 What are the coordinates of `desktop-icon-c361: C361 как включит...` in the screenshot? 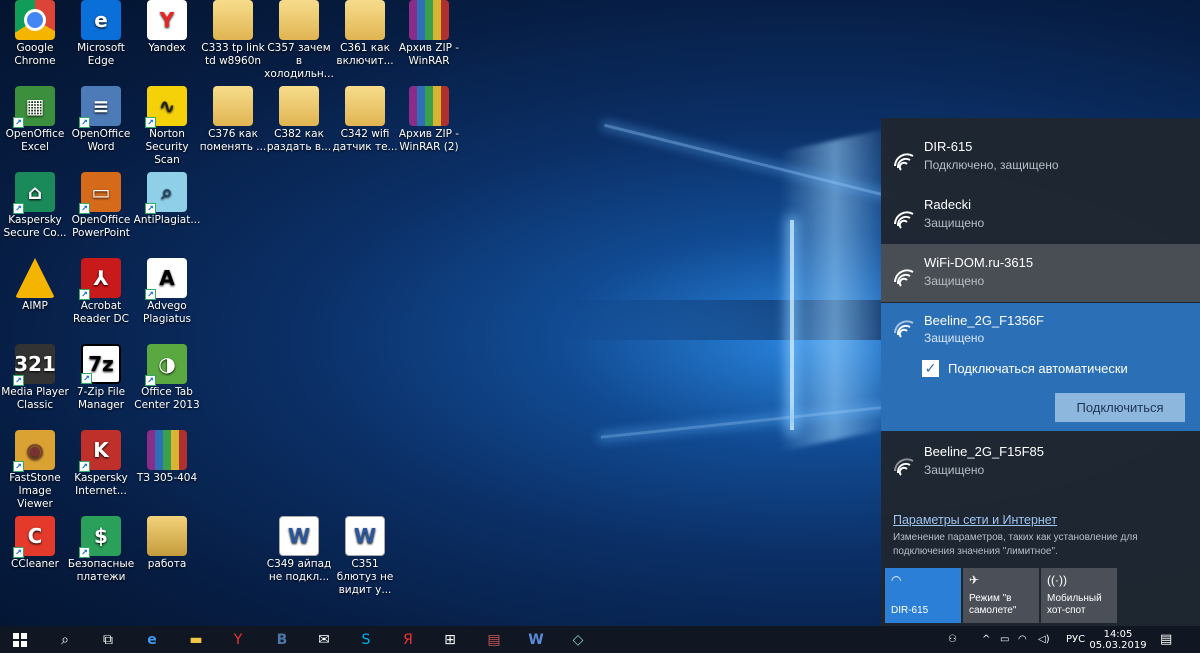 It's located at (365, 34).